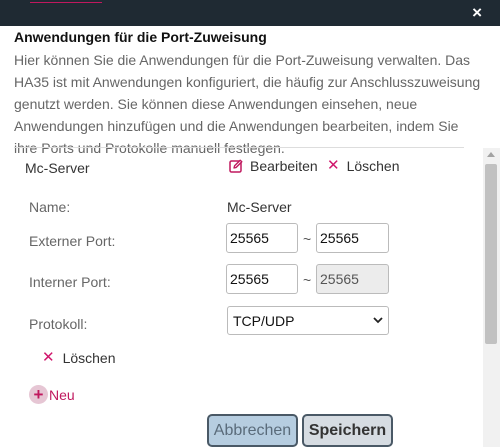  I want to click on scroll-up-arrow-icon, so click(491, 154).